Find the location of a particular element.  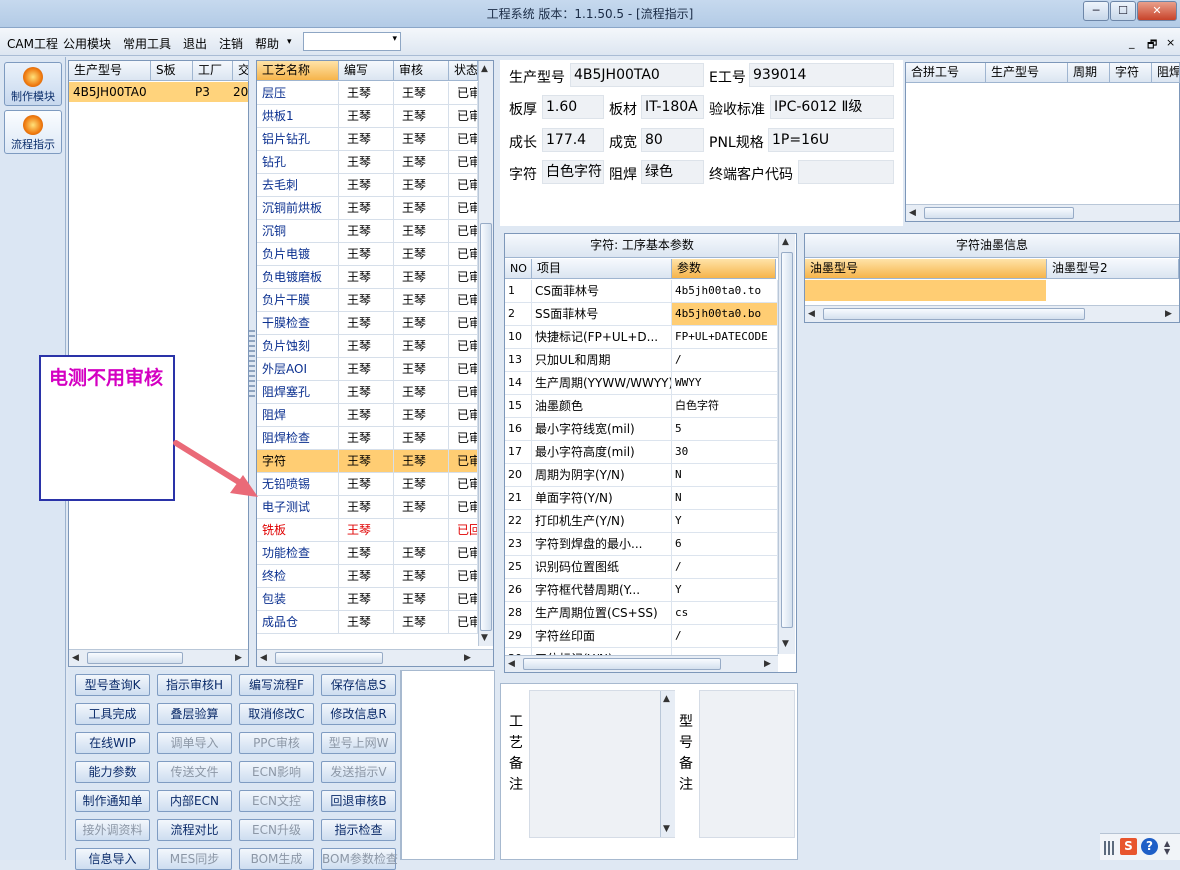

flow-guide-button: 流程指示 is located at coordinates (33, 132).